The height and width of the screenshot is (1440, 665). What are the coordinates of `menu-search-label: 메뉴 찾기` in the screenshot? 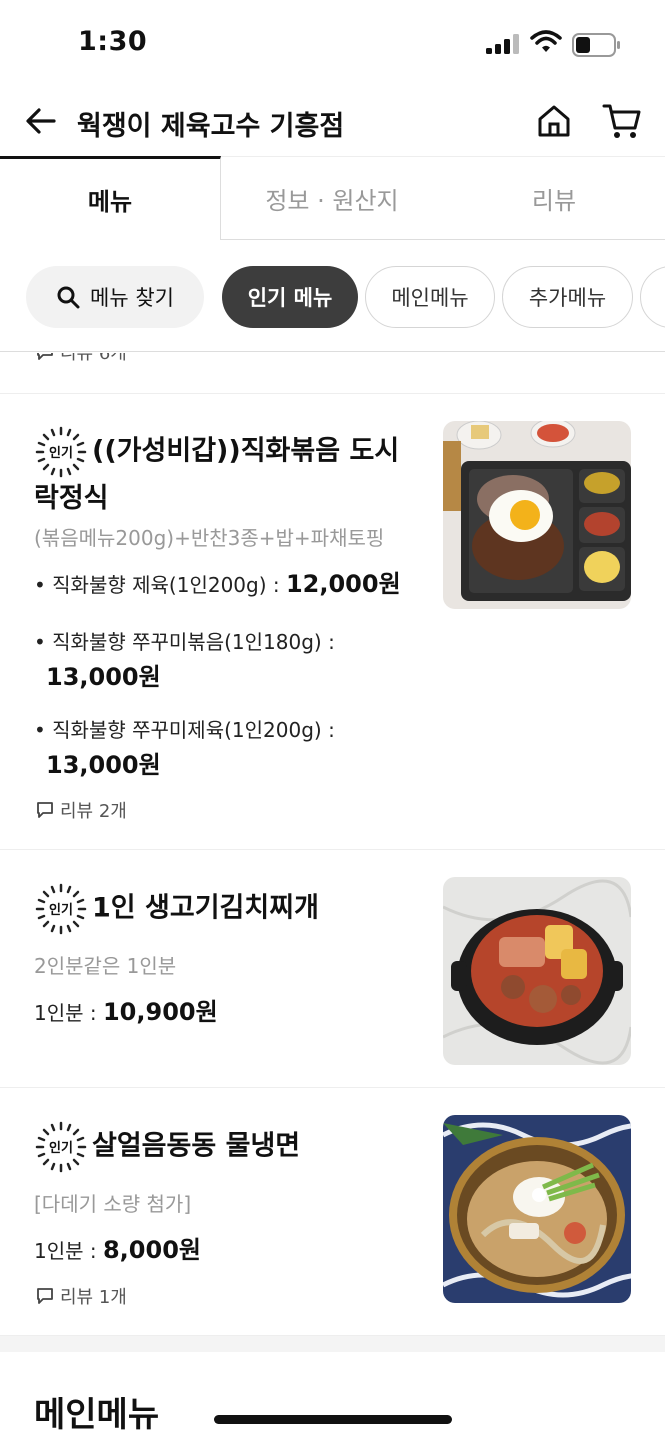 It's located at (132, 298).